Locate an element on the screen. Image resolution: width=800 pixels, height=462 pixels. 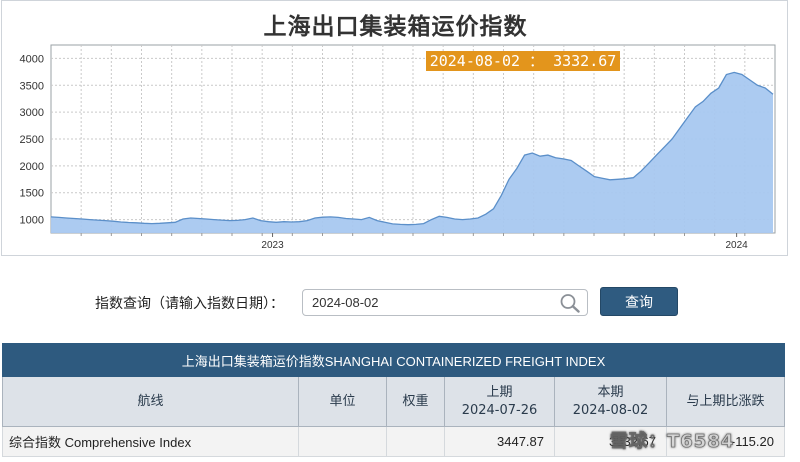
unit-cell is located at coordinates (342, 441).